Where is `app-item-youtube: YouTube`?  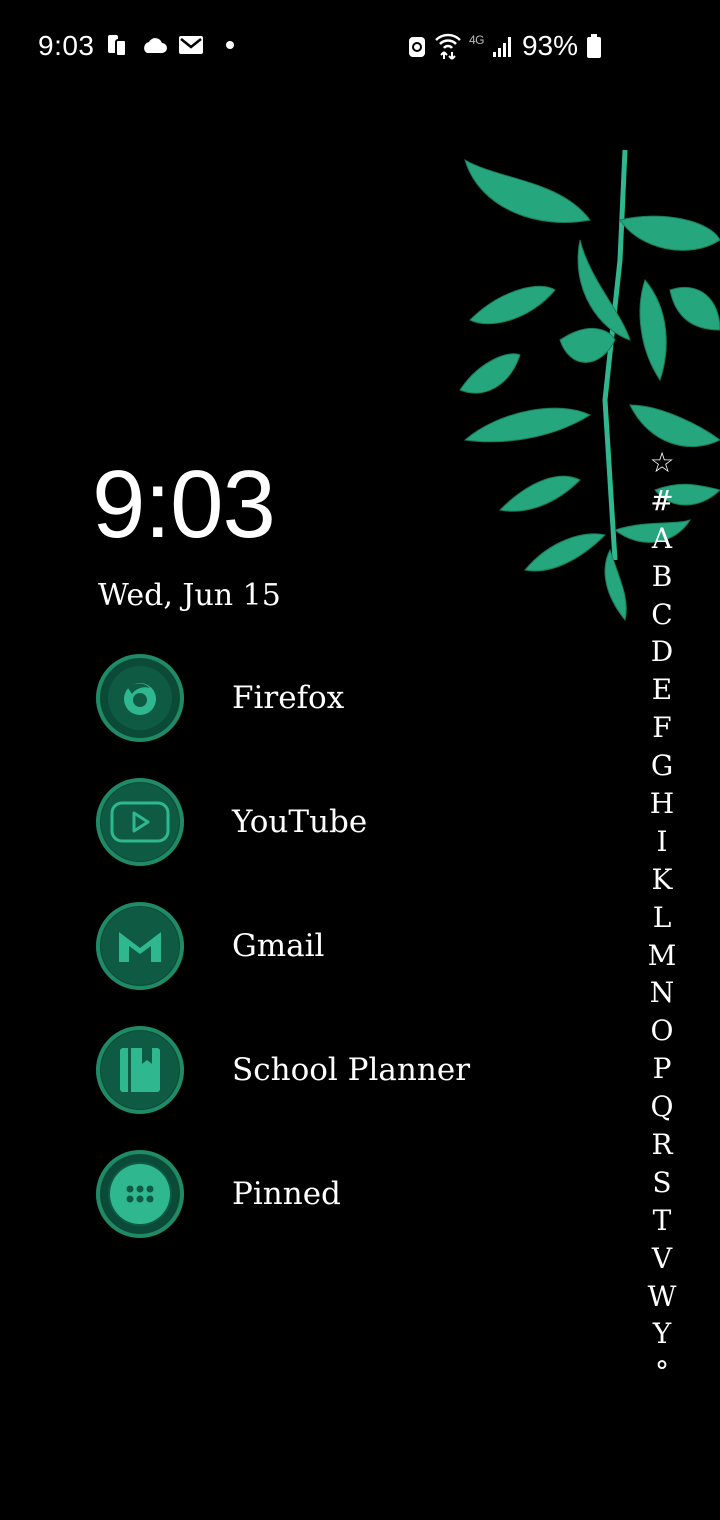 app-item-youtube: YouTube is located at coordinates (336, 822).